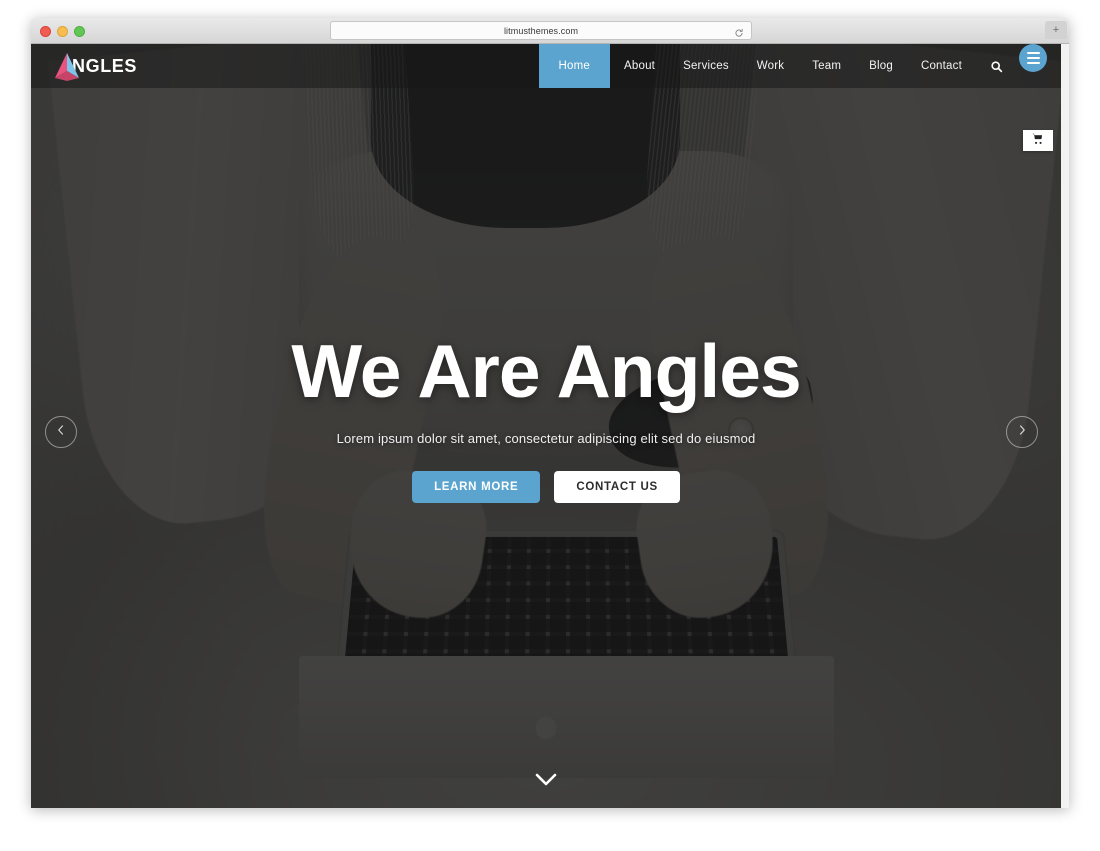  I want to click on chevron-left-icon, so click(61, 432).